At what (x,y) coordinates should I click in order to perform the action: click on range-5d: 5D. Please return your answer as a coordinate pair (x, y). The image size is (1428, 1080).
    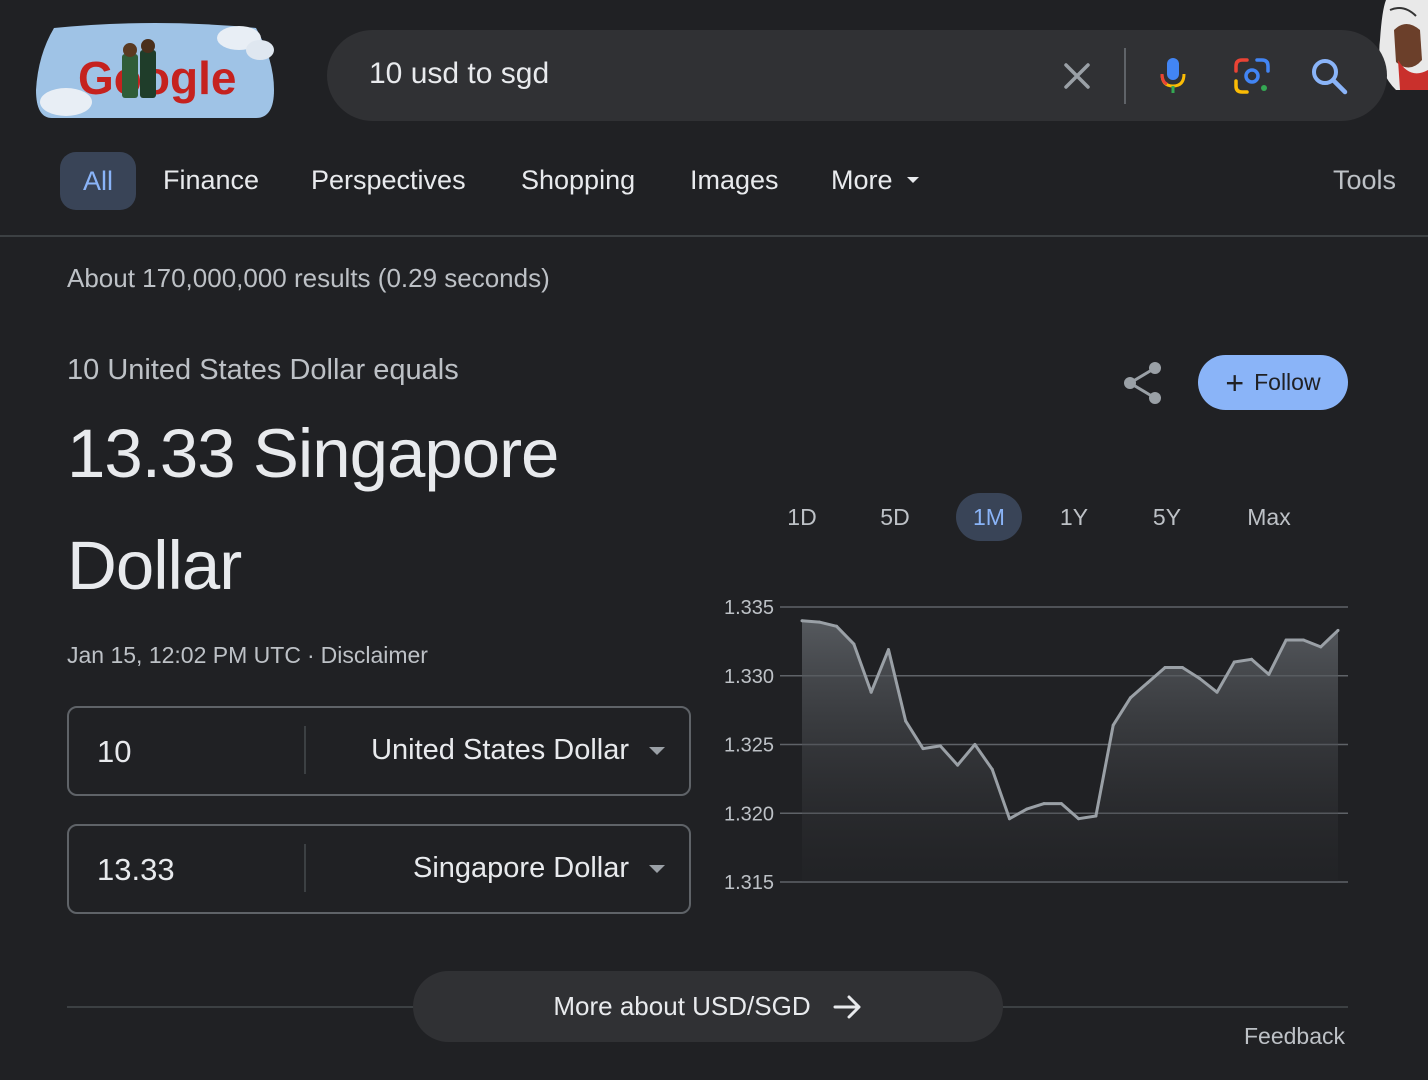
    Looking at the image, I should click on (895, 517).